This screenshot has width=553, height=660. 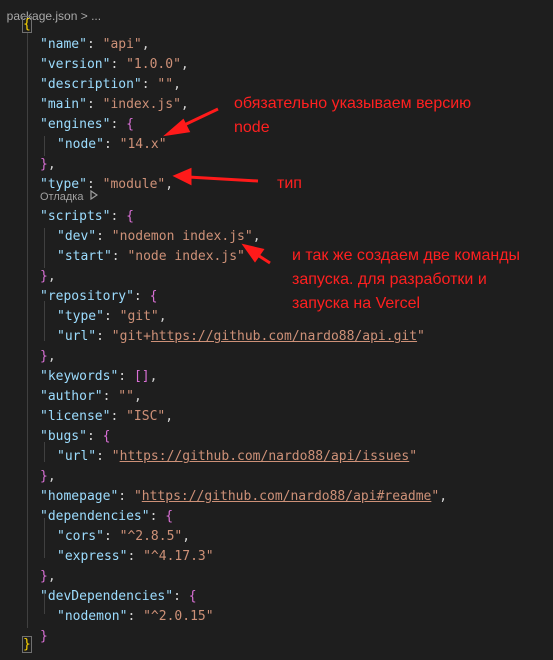 What do you see at coordinates (191, 122) in the screenshot?
I see `arrow-engines` at bounding box center [191, 122].